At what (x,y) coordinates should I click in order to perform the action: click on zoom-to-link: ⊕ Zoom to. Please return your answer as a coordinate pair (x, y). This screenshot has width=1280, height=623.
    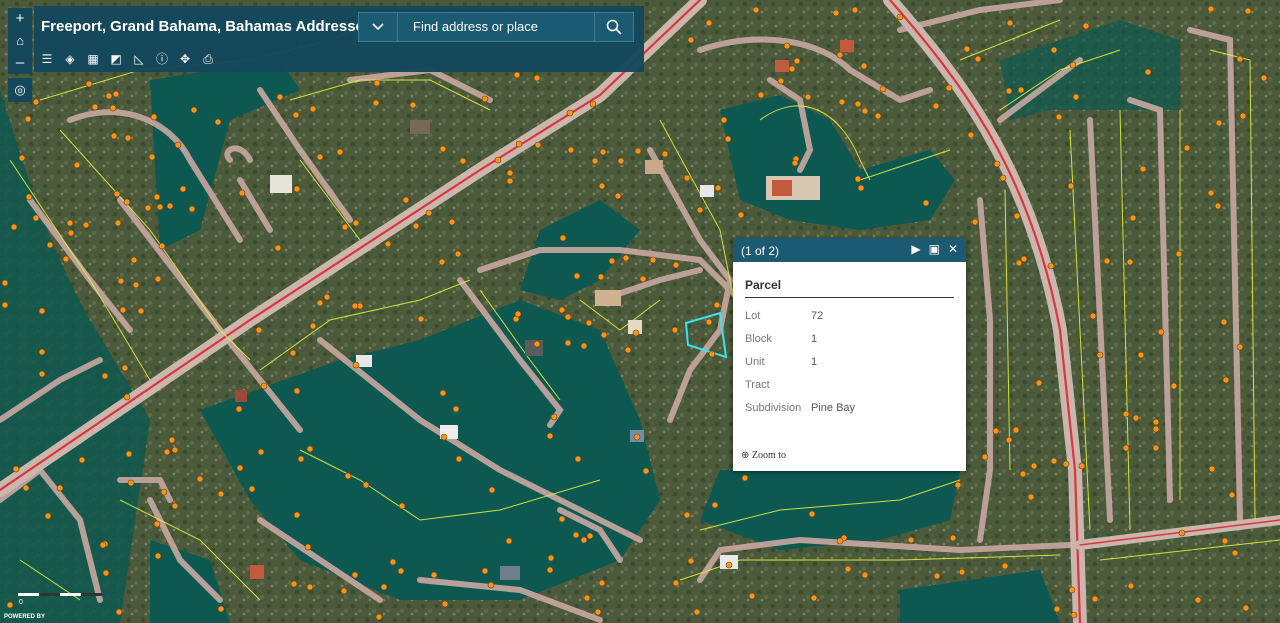
    Looking at the image, I should click on (763, 455).